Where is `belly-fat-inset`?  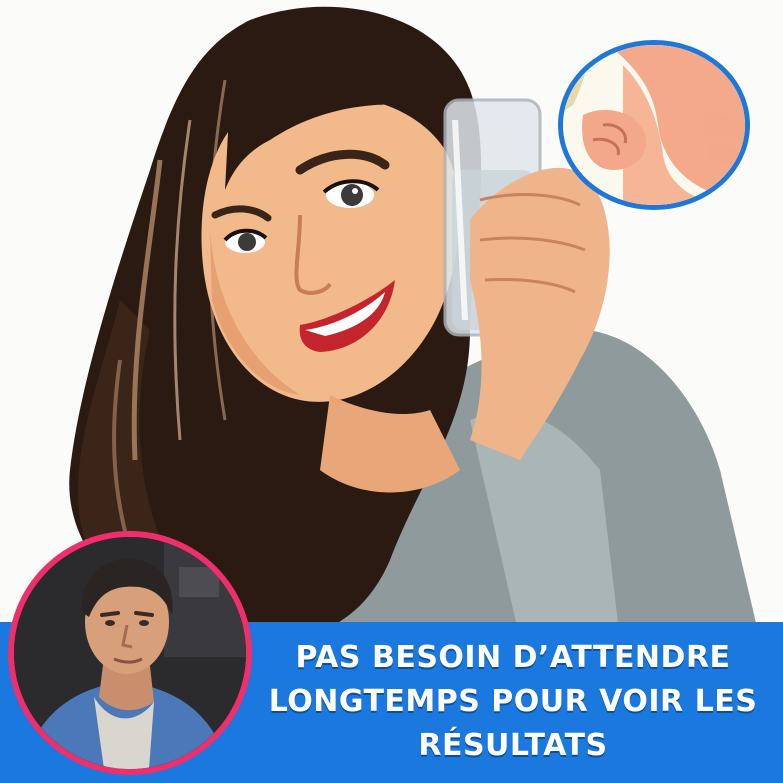 belly-fat-inset is located at coordinates (654, 125).